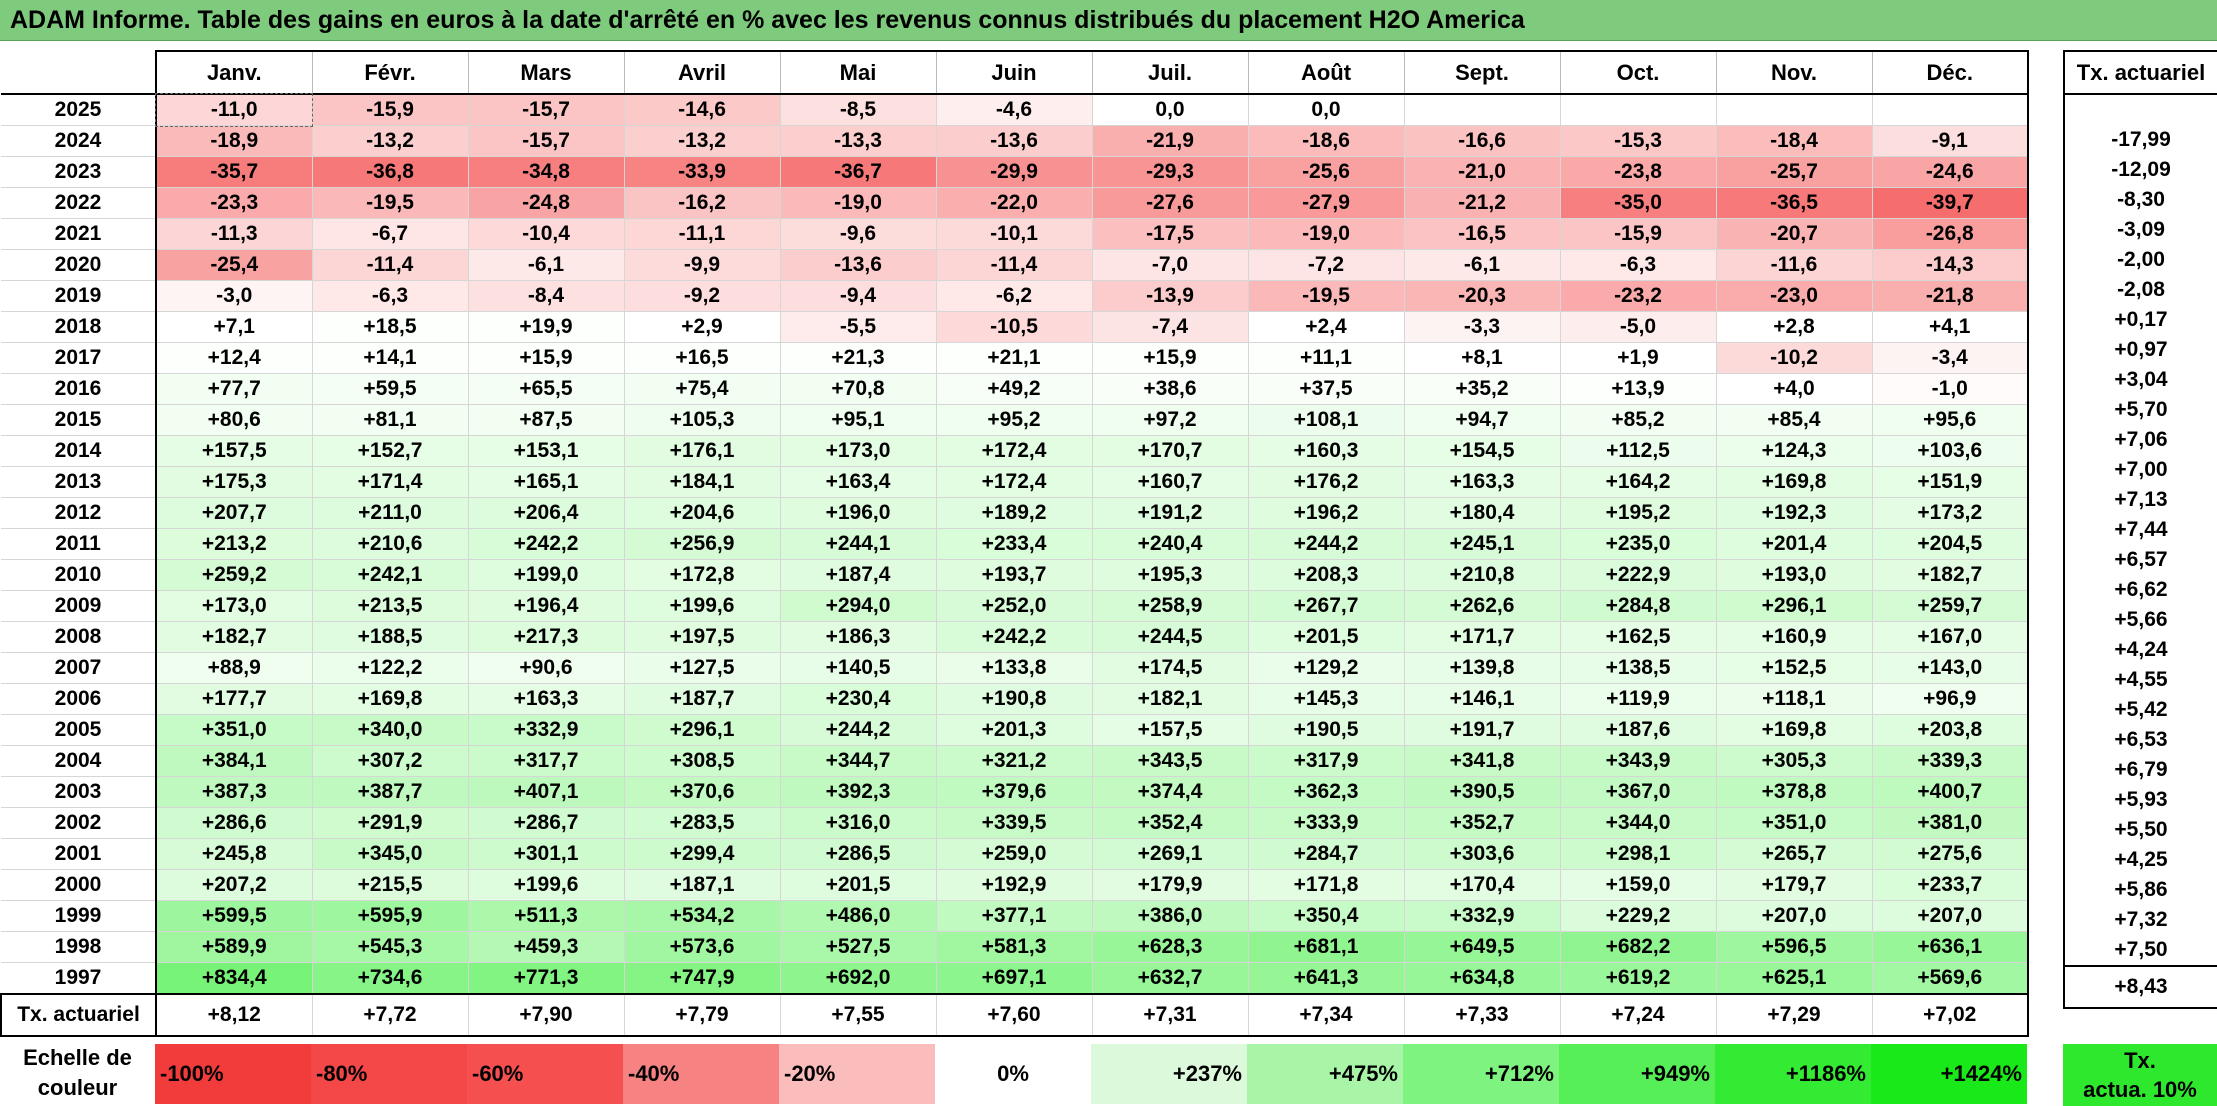 This screenshot has height=1106, width=2217. What do you see at coordinates (1638, 327) in the screenshot?
I see `gain-cell: -5,0` at bounding box center [1638, 327].